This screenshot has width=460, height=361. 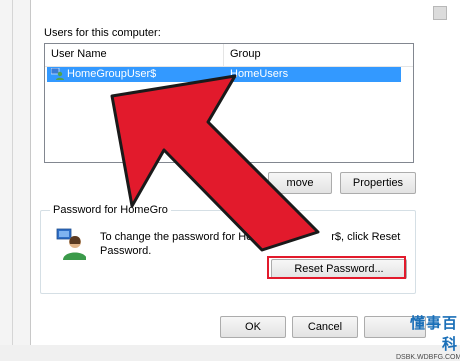 I want to click on users-list-header: User Name Group, so click(x=229, y=55).